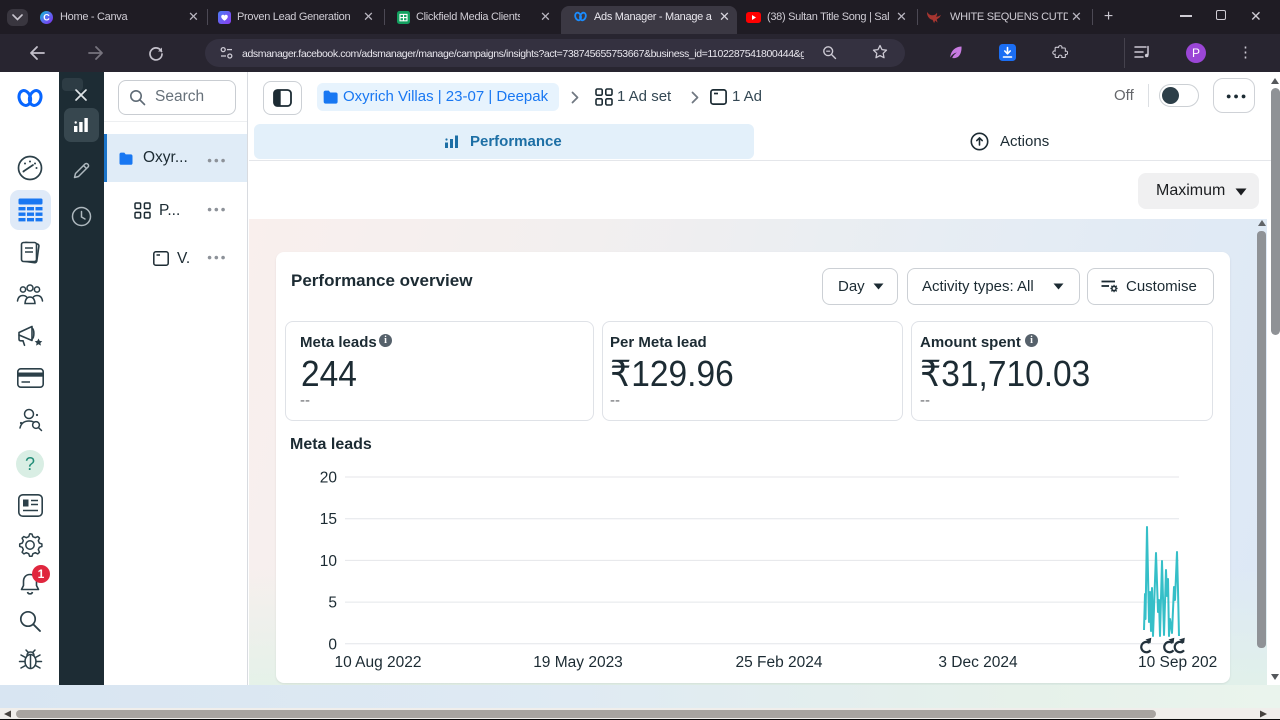 Image resolution: width=1280 pixels, height=720 pixels. What do you see at coordinates (1177, 662) in the screenshot?
I see `svg-text: 10 Sep 202` at bounding box center [1177, 662].